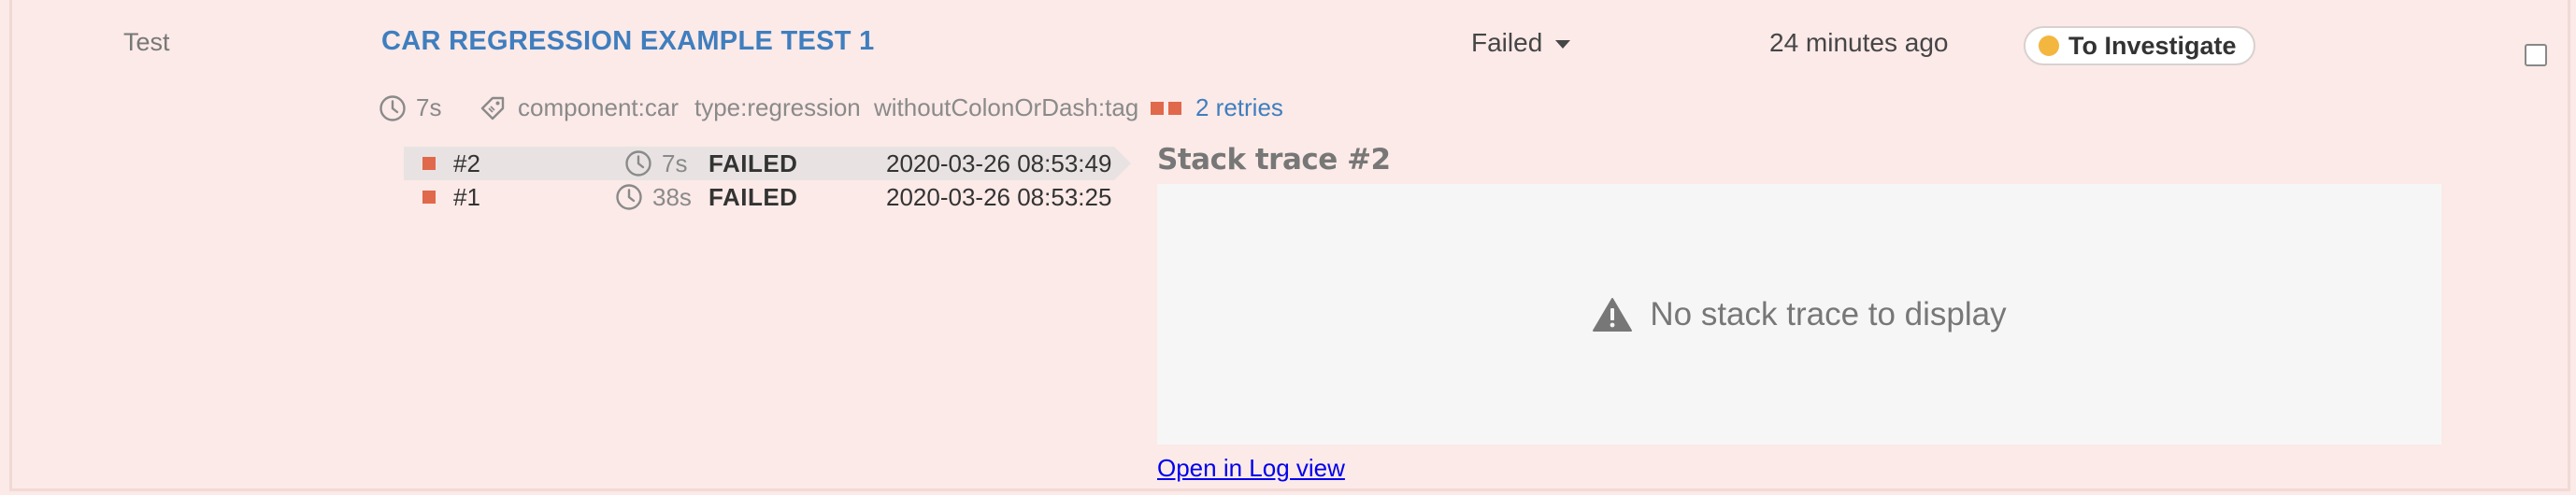 The width and height of the screenshot is (2576, 495). Describe the element at coordinates (999, 196) in the screenshot. I see `retry-date: 2020-03-26 08:53:25` at that location.